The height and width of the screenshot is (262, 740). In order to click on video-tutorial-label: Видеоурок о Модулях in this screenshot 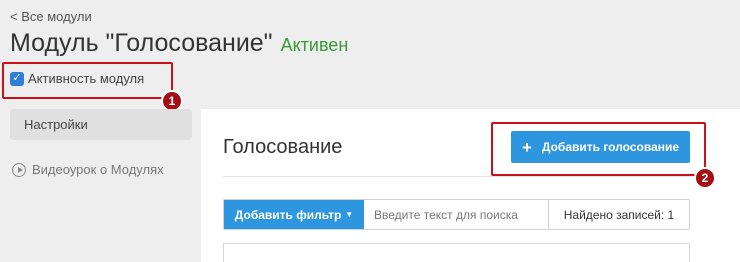, I will do `click(98, 169)`.